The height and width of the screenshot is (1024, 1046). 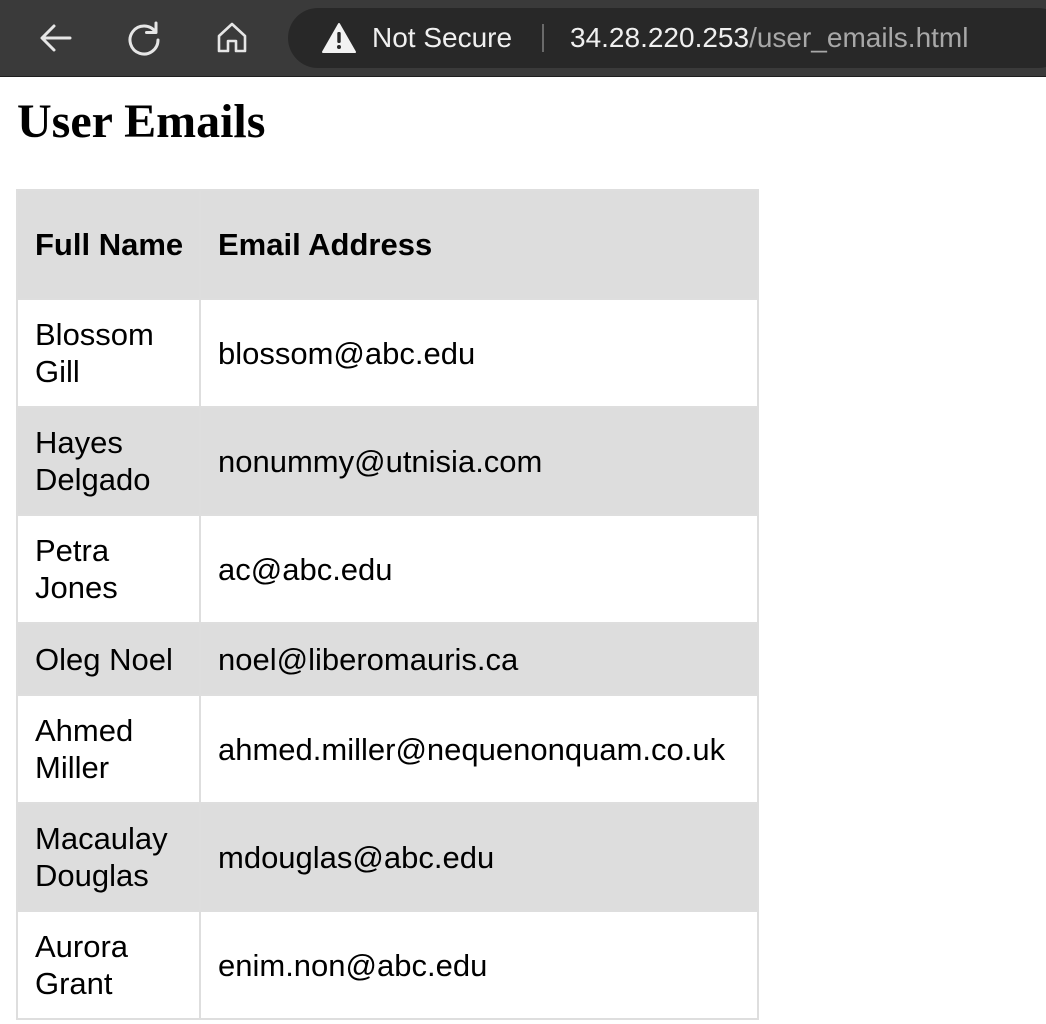 I want to click on name-cell: Aurora Grant, so click(x=108, y=965).